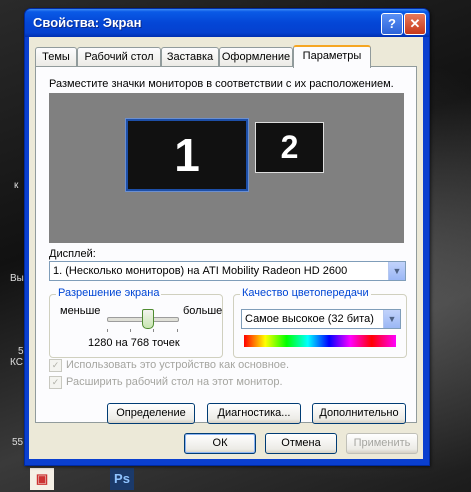  What do you see at coordinates (87, 22) in the screenshot?
I see `window-title: Свойства: Экран` at bounding box center [87, 22].